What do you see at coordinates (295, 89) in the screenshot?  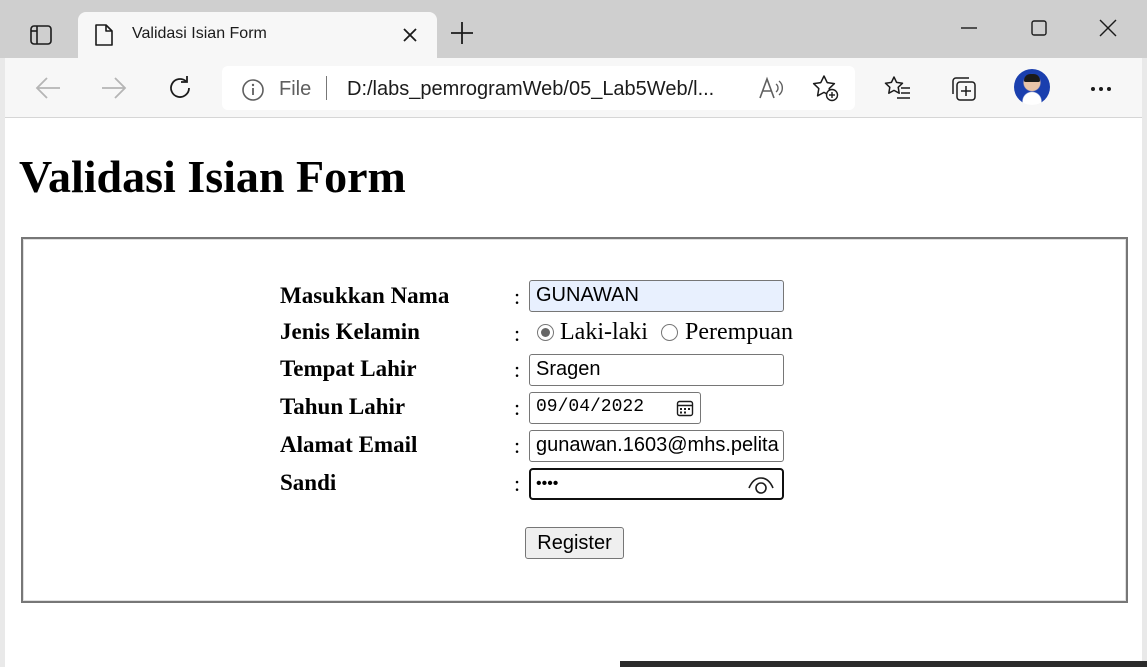 I see `url-scheme: File` at bounding box center [295, 89].